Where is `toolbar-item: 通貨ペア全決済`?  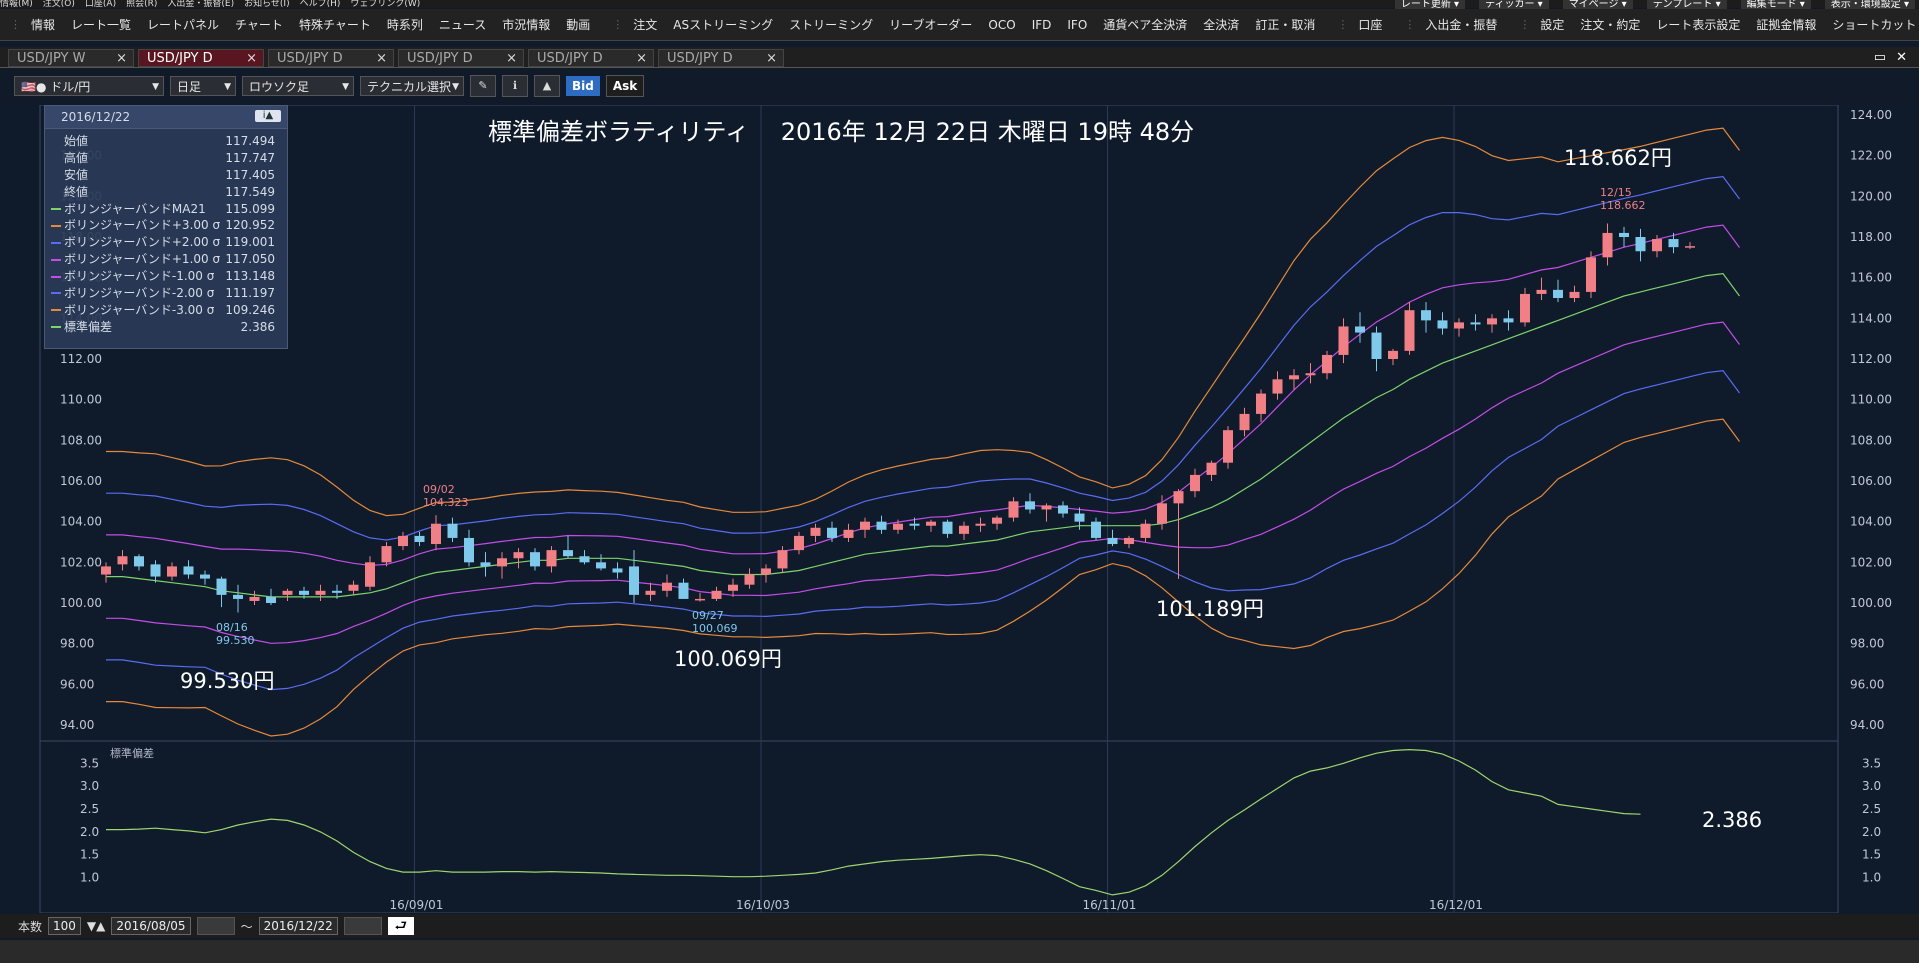 toolbar-item: 通貨ペア全決済 is located at coordinates (1145, 24).